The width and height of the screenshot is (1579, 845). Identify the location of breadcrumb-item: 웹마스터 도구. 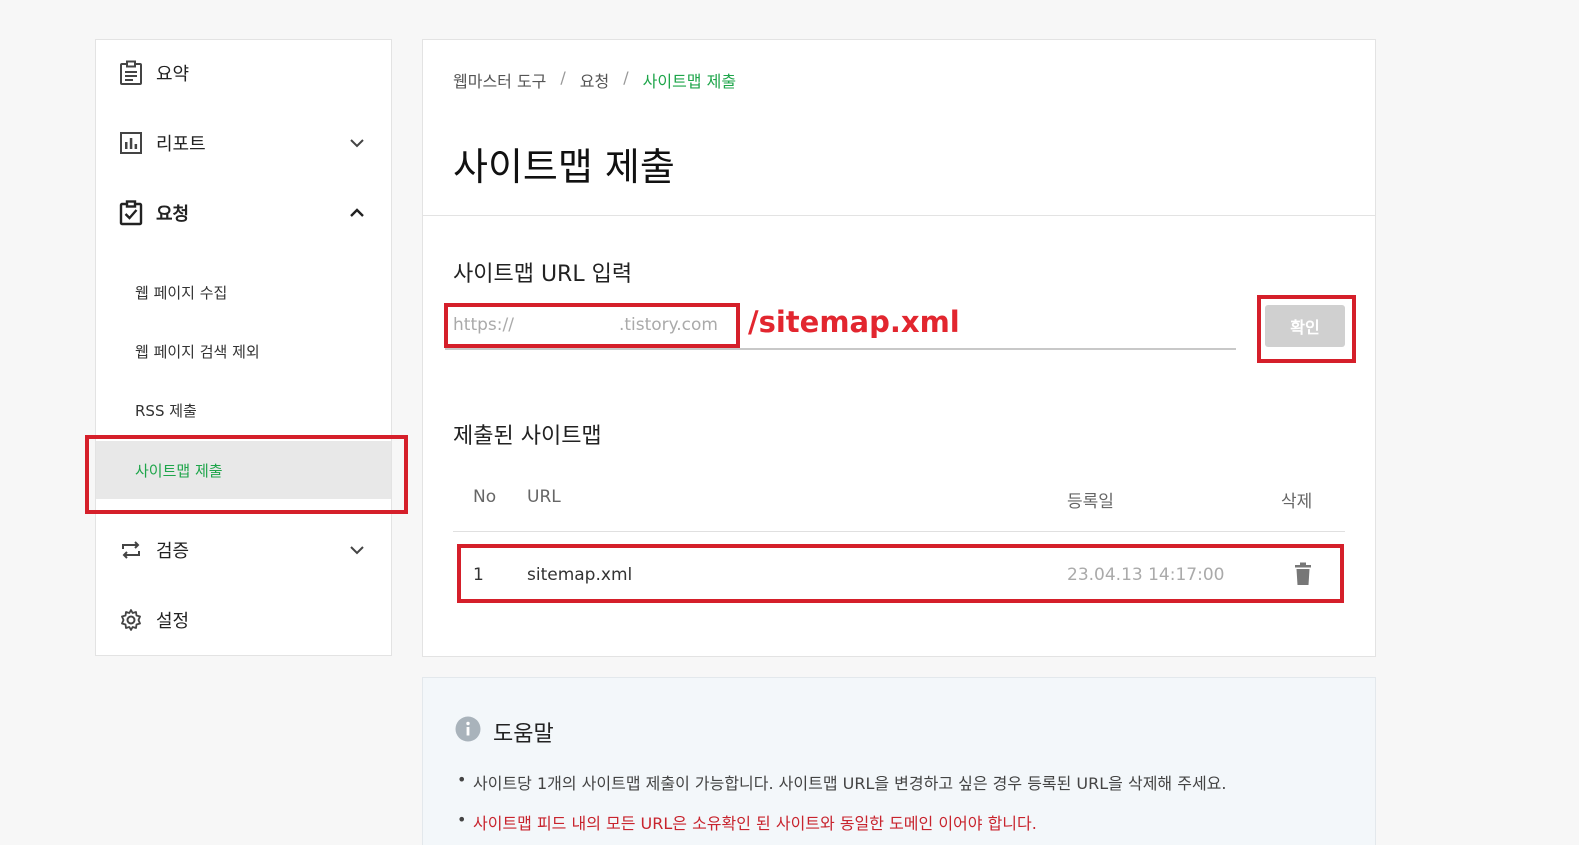
(499, 80).